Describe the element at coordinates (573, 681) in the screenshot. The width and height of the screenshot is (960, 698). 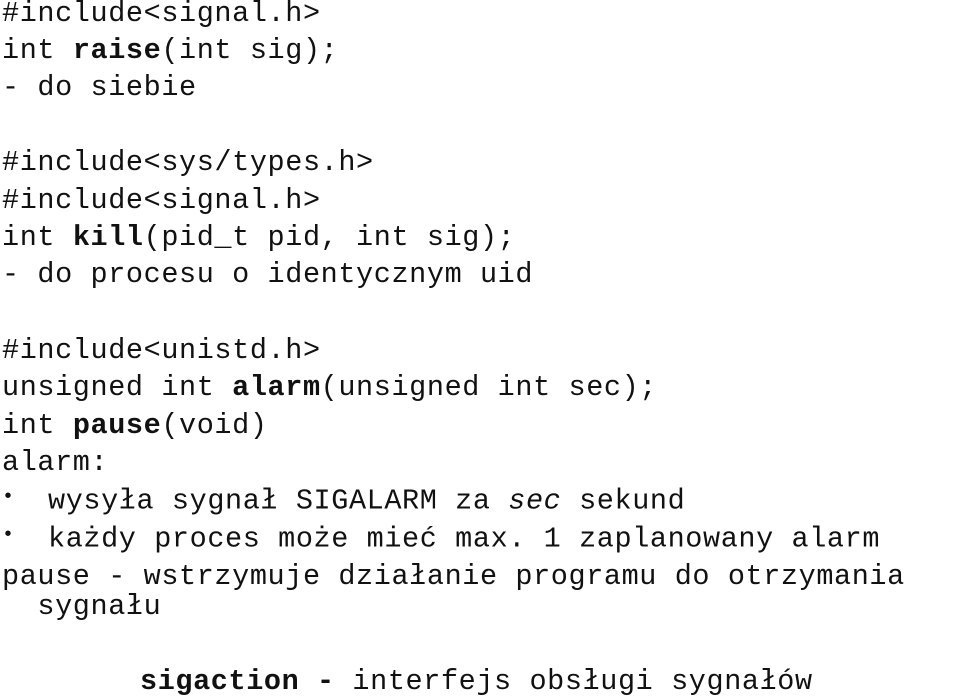
I see `sigaction-description: interfejs obsługi sygnałów` at that location.